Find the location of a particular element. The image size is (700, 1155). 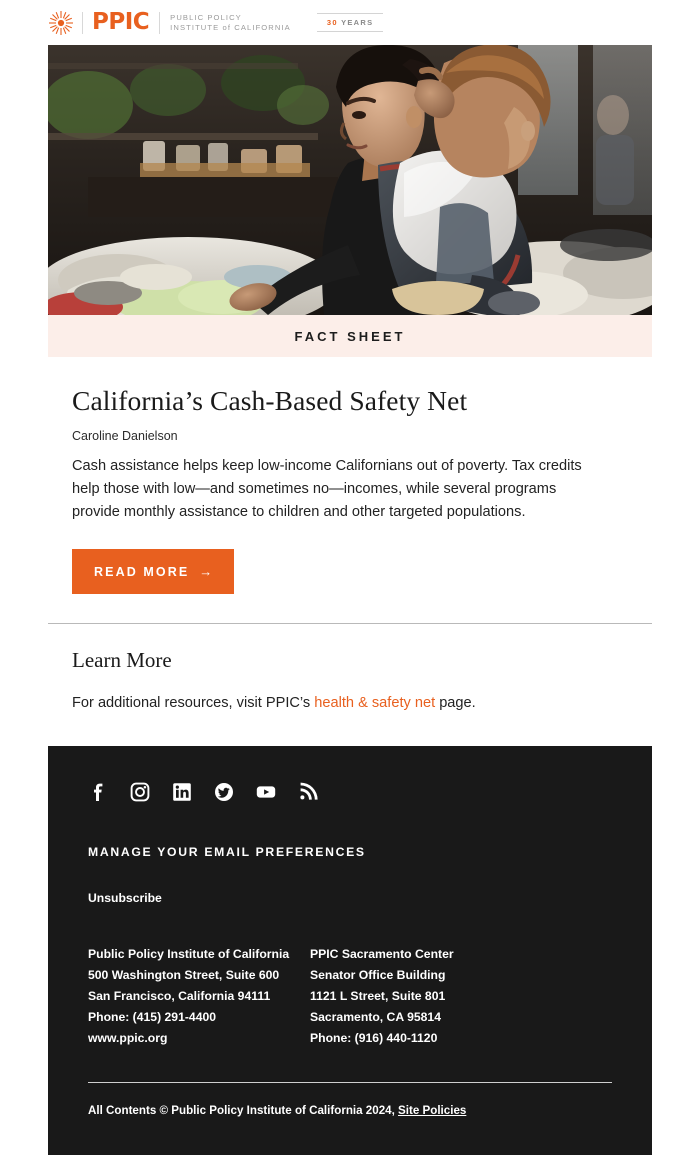

address-line: Phone: (916) 440-1120 is located at coordinates (374, 1038).